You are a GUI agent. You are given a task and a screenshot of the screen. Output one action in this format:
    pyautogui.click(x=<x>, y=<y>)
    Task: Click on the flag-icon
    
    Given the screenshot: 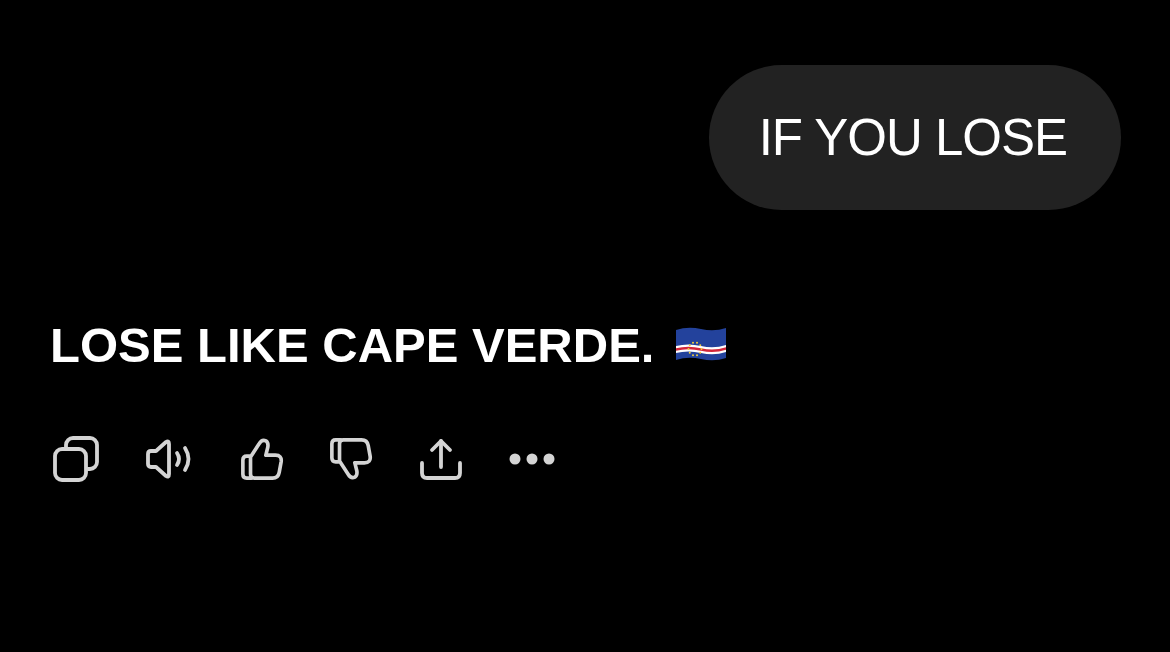 What is the action you would take?
    pyautogui.click(x=701, y=344)
    